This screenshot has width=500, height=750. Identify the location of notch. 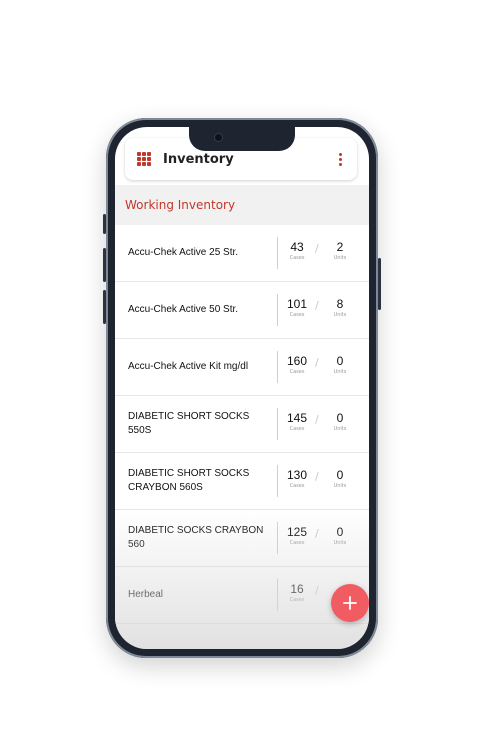
(242, 139).